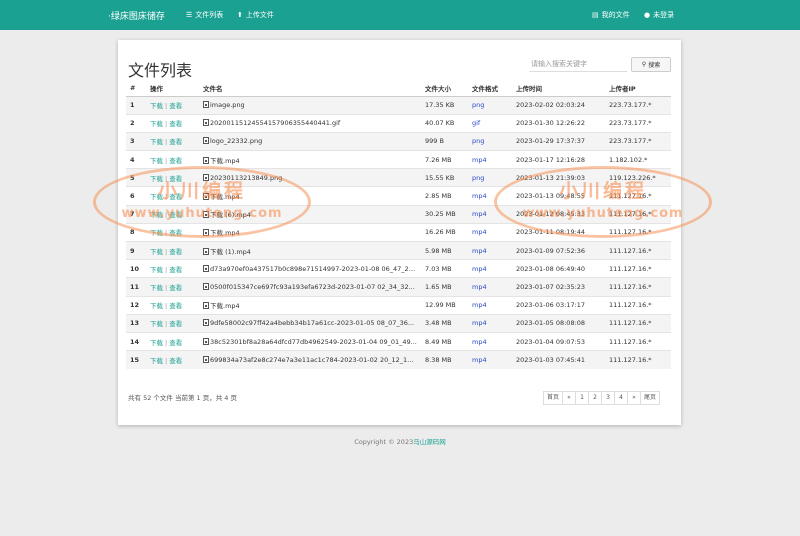 The width and height of the screenshot is (800, 536). Describe the element at coordinates (310, 305) in the screenshot. I see `row-filename: 下载.mp4` at that location.